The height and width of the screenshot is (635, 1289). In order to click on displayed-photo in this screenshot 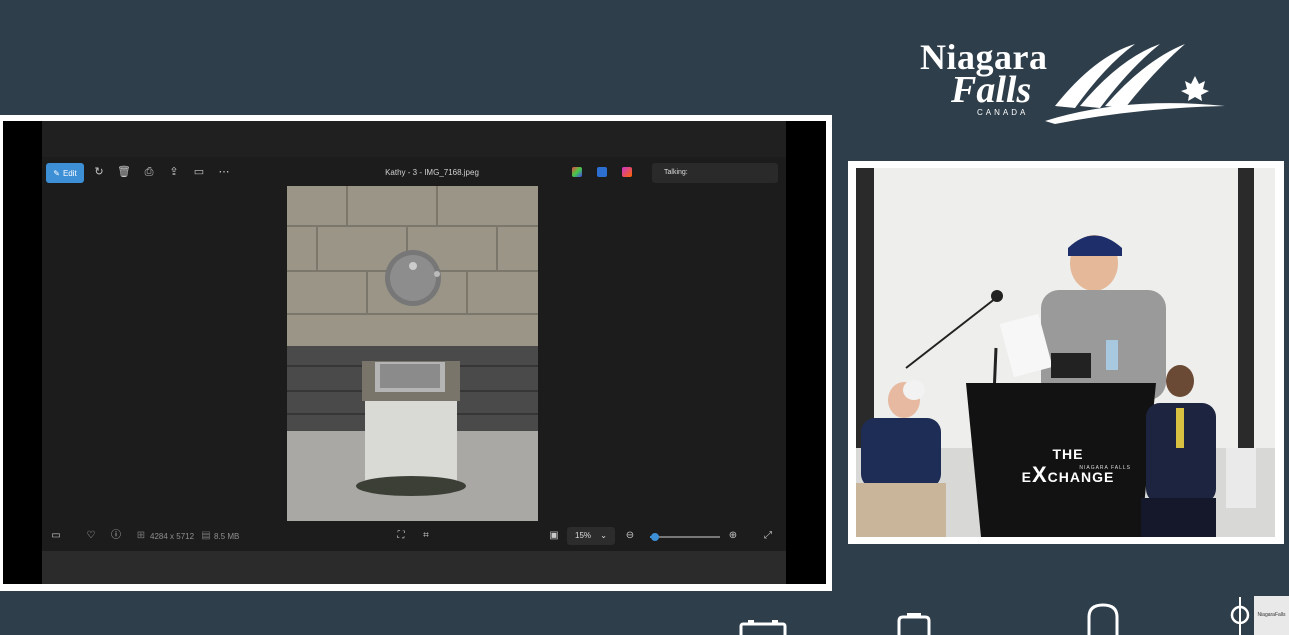, I will do `click(412, 353)`.